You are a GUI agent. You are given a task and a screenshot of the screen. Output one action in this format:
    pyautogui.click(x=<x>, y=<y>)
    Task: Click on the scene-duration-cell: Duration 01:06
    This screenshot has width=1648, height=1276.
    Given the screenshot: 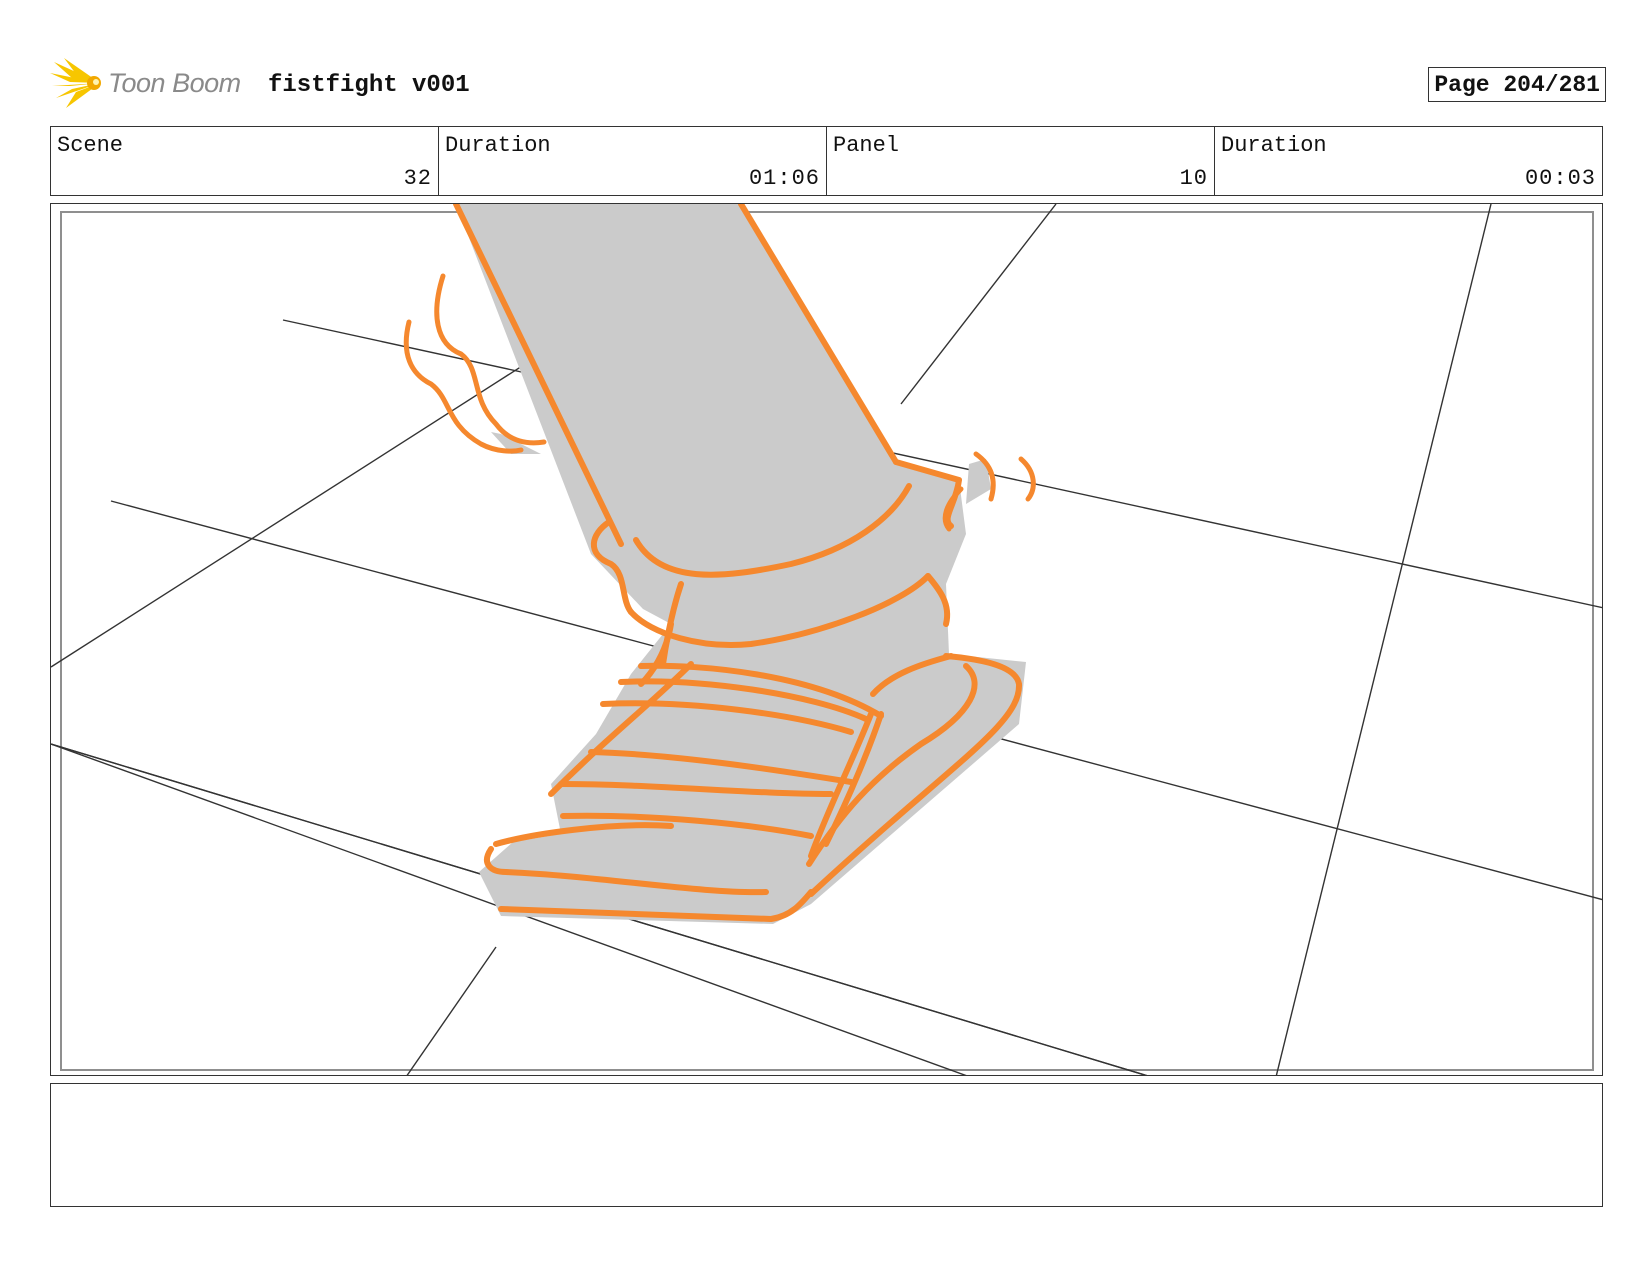 What is the action you would take?
    pyautogui.click(x=633, y=161)
    